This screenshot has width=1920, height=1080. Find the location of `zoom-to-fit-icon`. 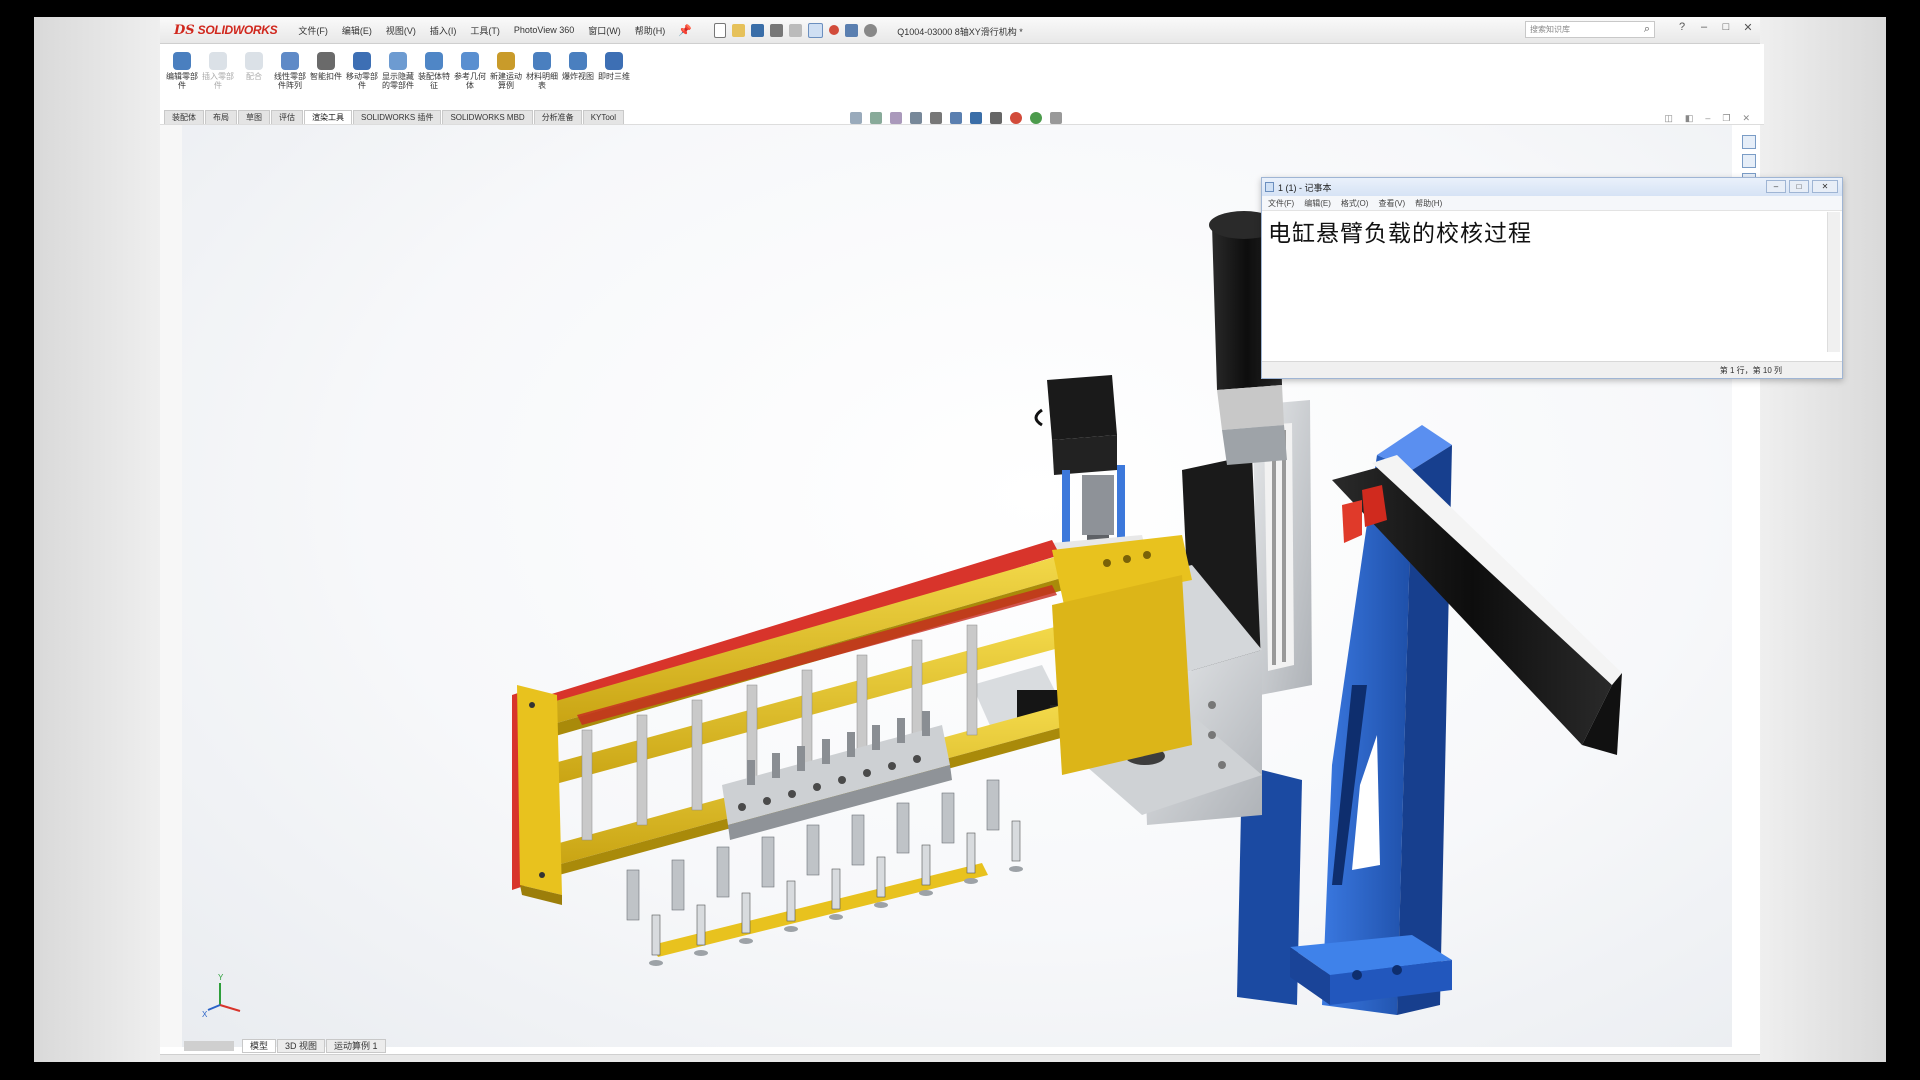

zoom-to-fit-icon is located at coordinates (856, 118).